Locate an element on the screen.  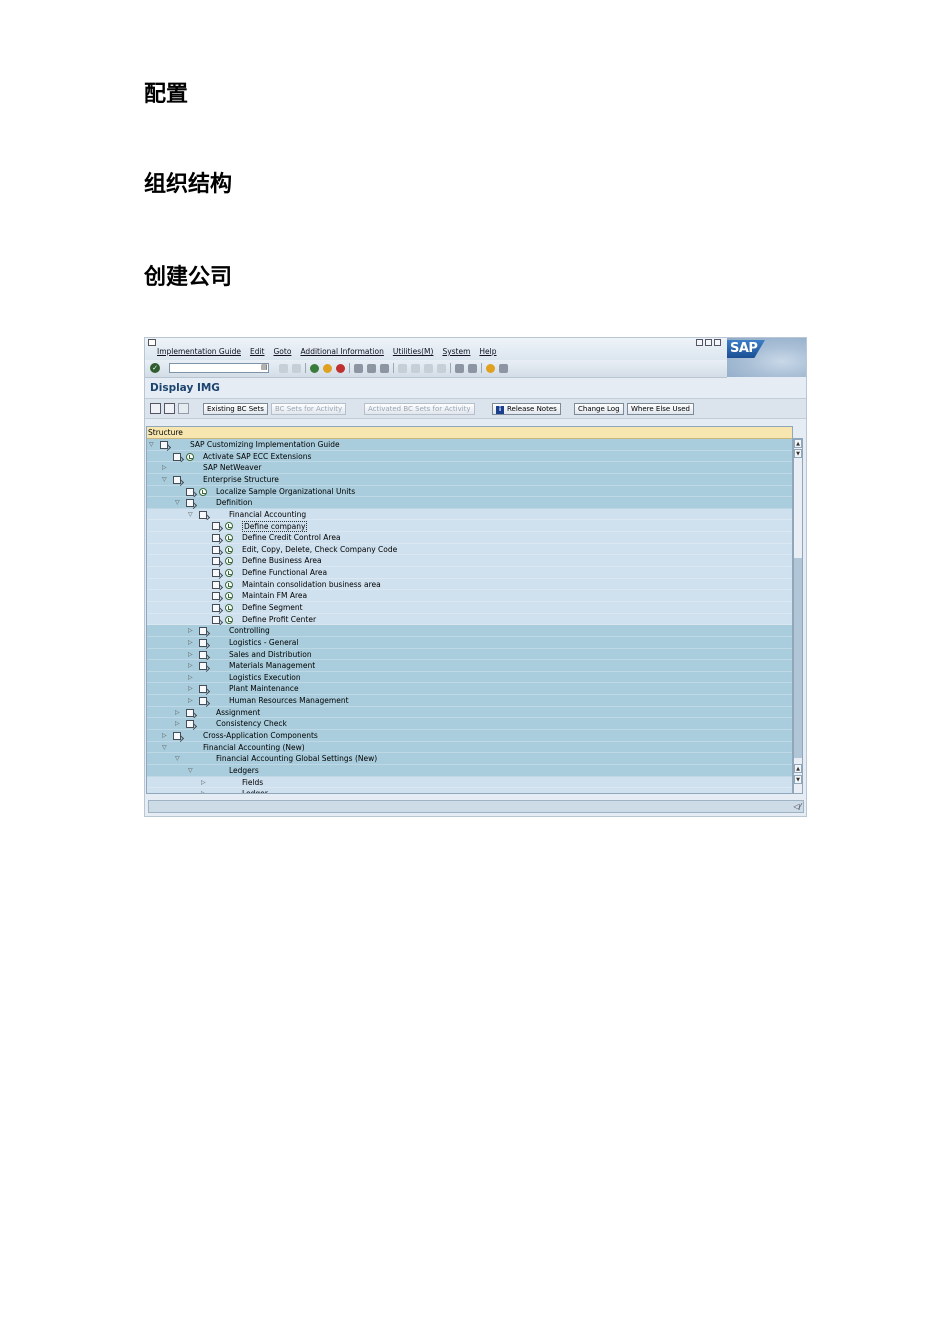
tree-row: ▷ SAP NetWeaver is located at coordinates (469, 468).